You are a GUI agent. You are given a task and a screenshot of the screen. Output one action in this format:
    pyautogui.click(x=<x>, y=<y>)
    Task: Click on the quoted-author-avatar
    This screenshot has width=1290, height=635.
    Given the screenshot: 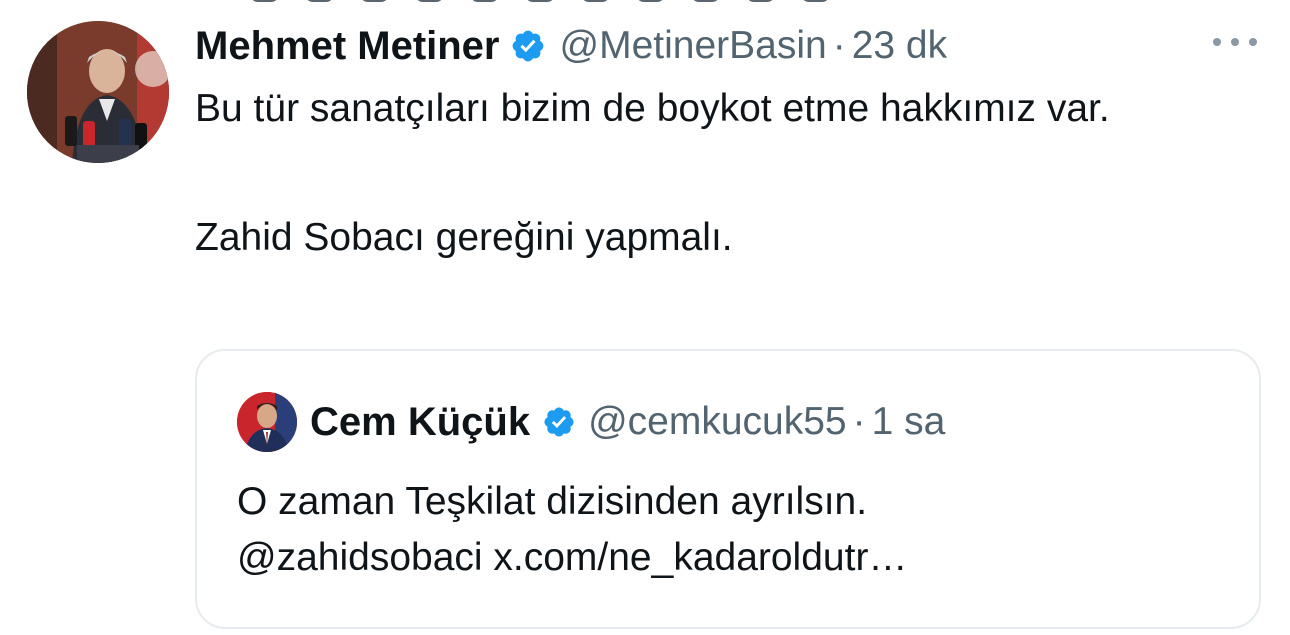 What is the action you would take?
    pyautogui.click(x=267, y=422)
    